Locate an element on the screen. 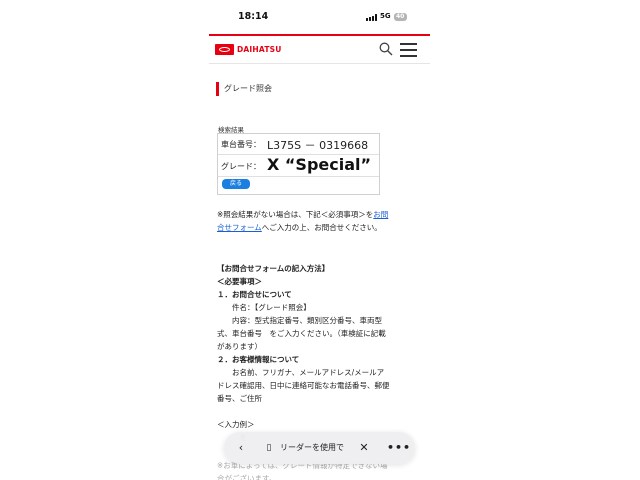  notice-line-1: ※照会結果がない場合は、下記＜必須事項＞をお問 is located at coordinates (302, 214).